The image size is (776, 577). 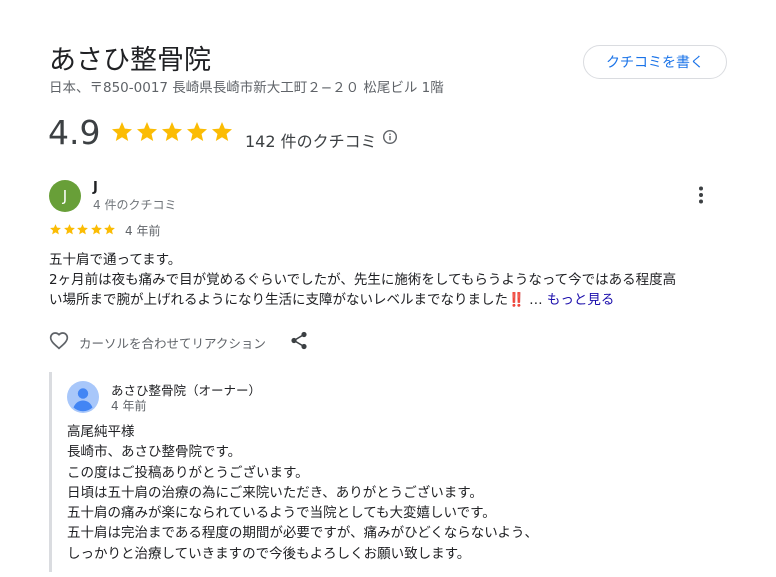 I want to click on owner-reply-line: 五十肩は完治まである程度の期間が必要ですが、痛みがひどくならないよう、, so click(x=303, y=533).